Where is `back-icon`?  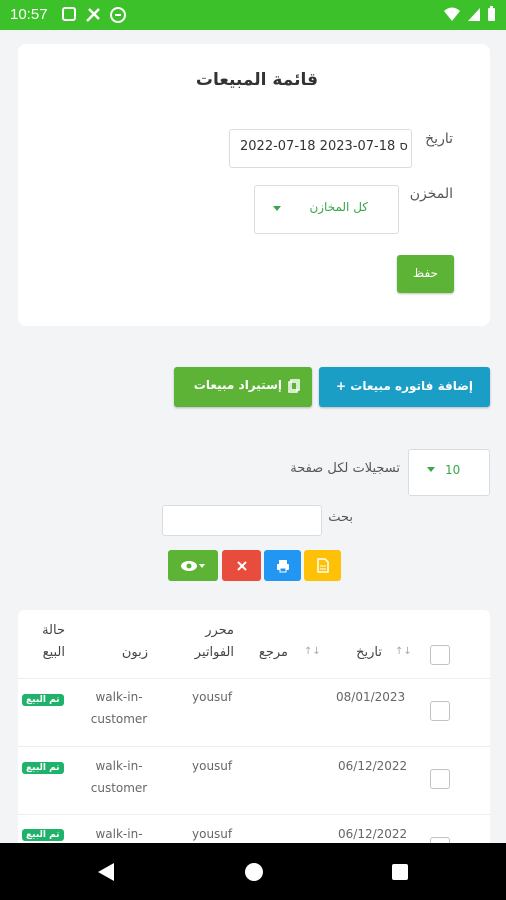 back-icon is located at coordinates (106, 872).